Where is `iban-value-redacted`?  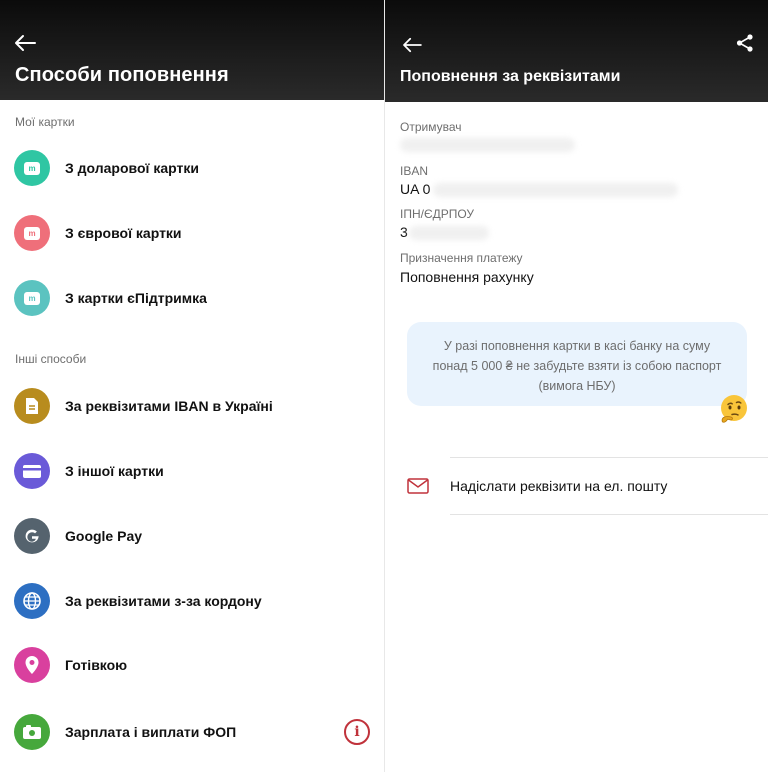
iban-value-redacted is located at coordinates (555, 190).